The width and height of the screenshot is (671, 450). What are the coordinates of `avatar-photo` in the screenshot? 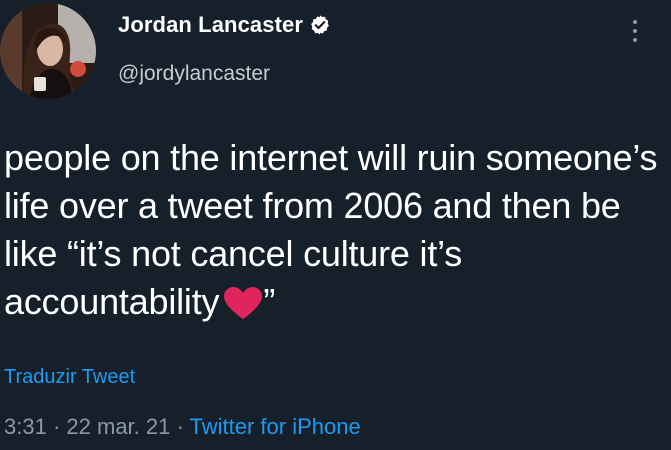 It's located at (48, 51).